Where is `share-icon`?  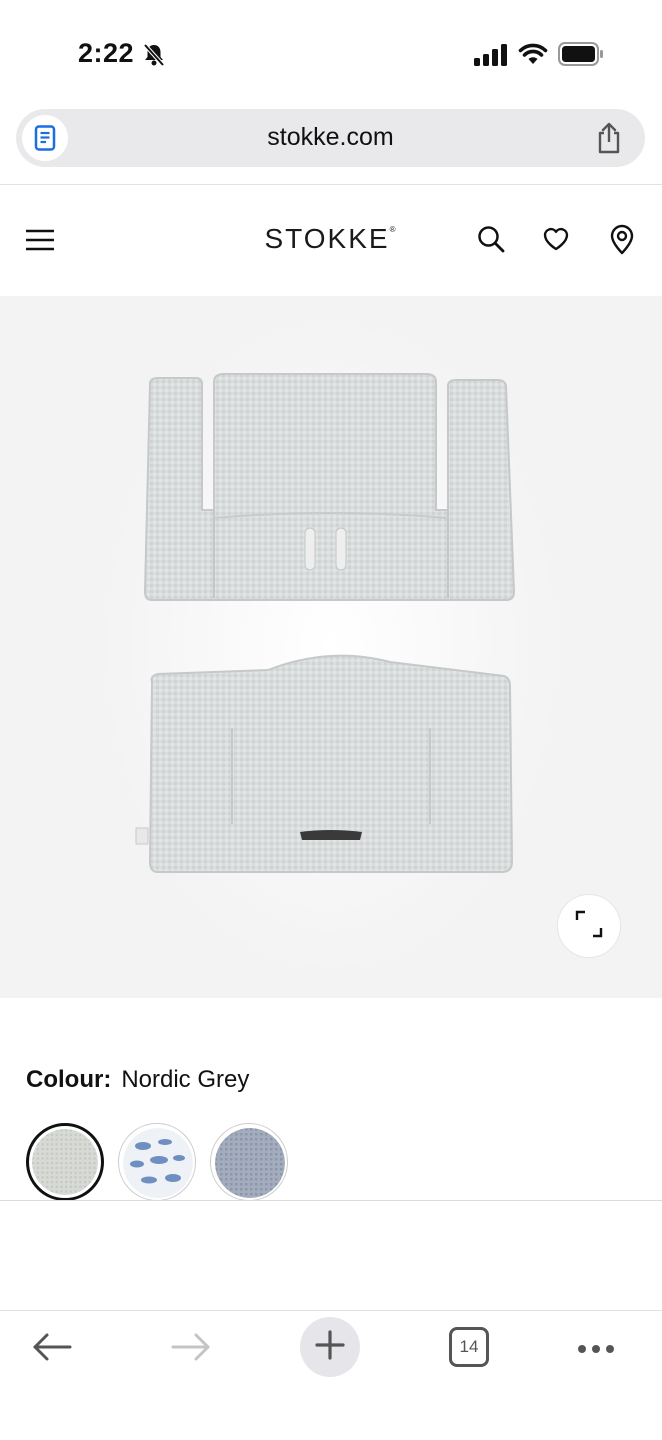
share-icon is located at coordinates (609, 140).